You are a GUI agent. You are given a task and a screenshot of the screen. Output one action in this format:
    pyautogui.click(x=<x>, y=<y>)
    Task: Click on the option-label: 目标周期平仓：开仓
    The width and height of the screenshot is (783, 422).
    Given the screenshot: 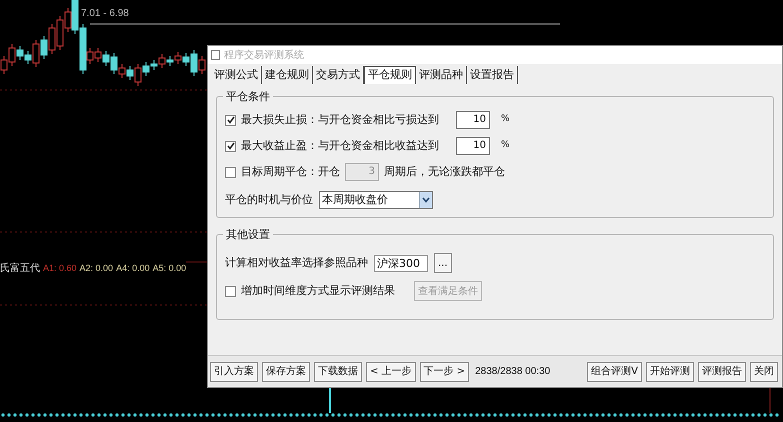 What is the action you would take?
    pyautogui.click(x=290, y=172)
    